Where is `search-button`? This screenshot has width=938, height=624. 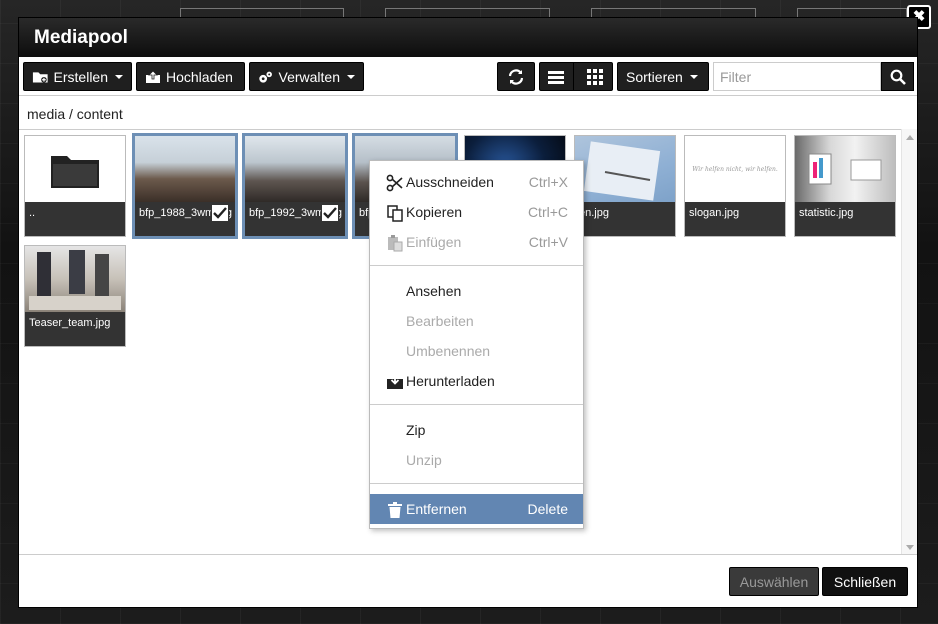 search-button is located at coordinates (897, 76).